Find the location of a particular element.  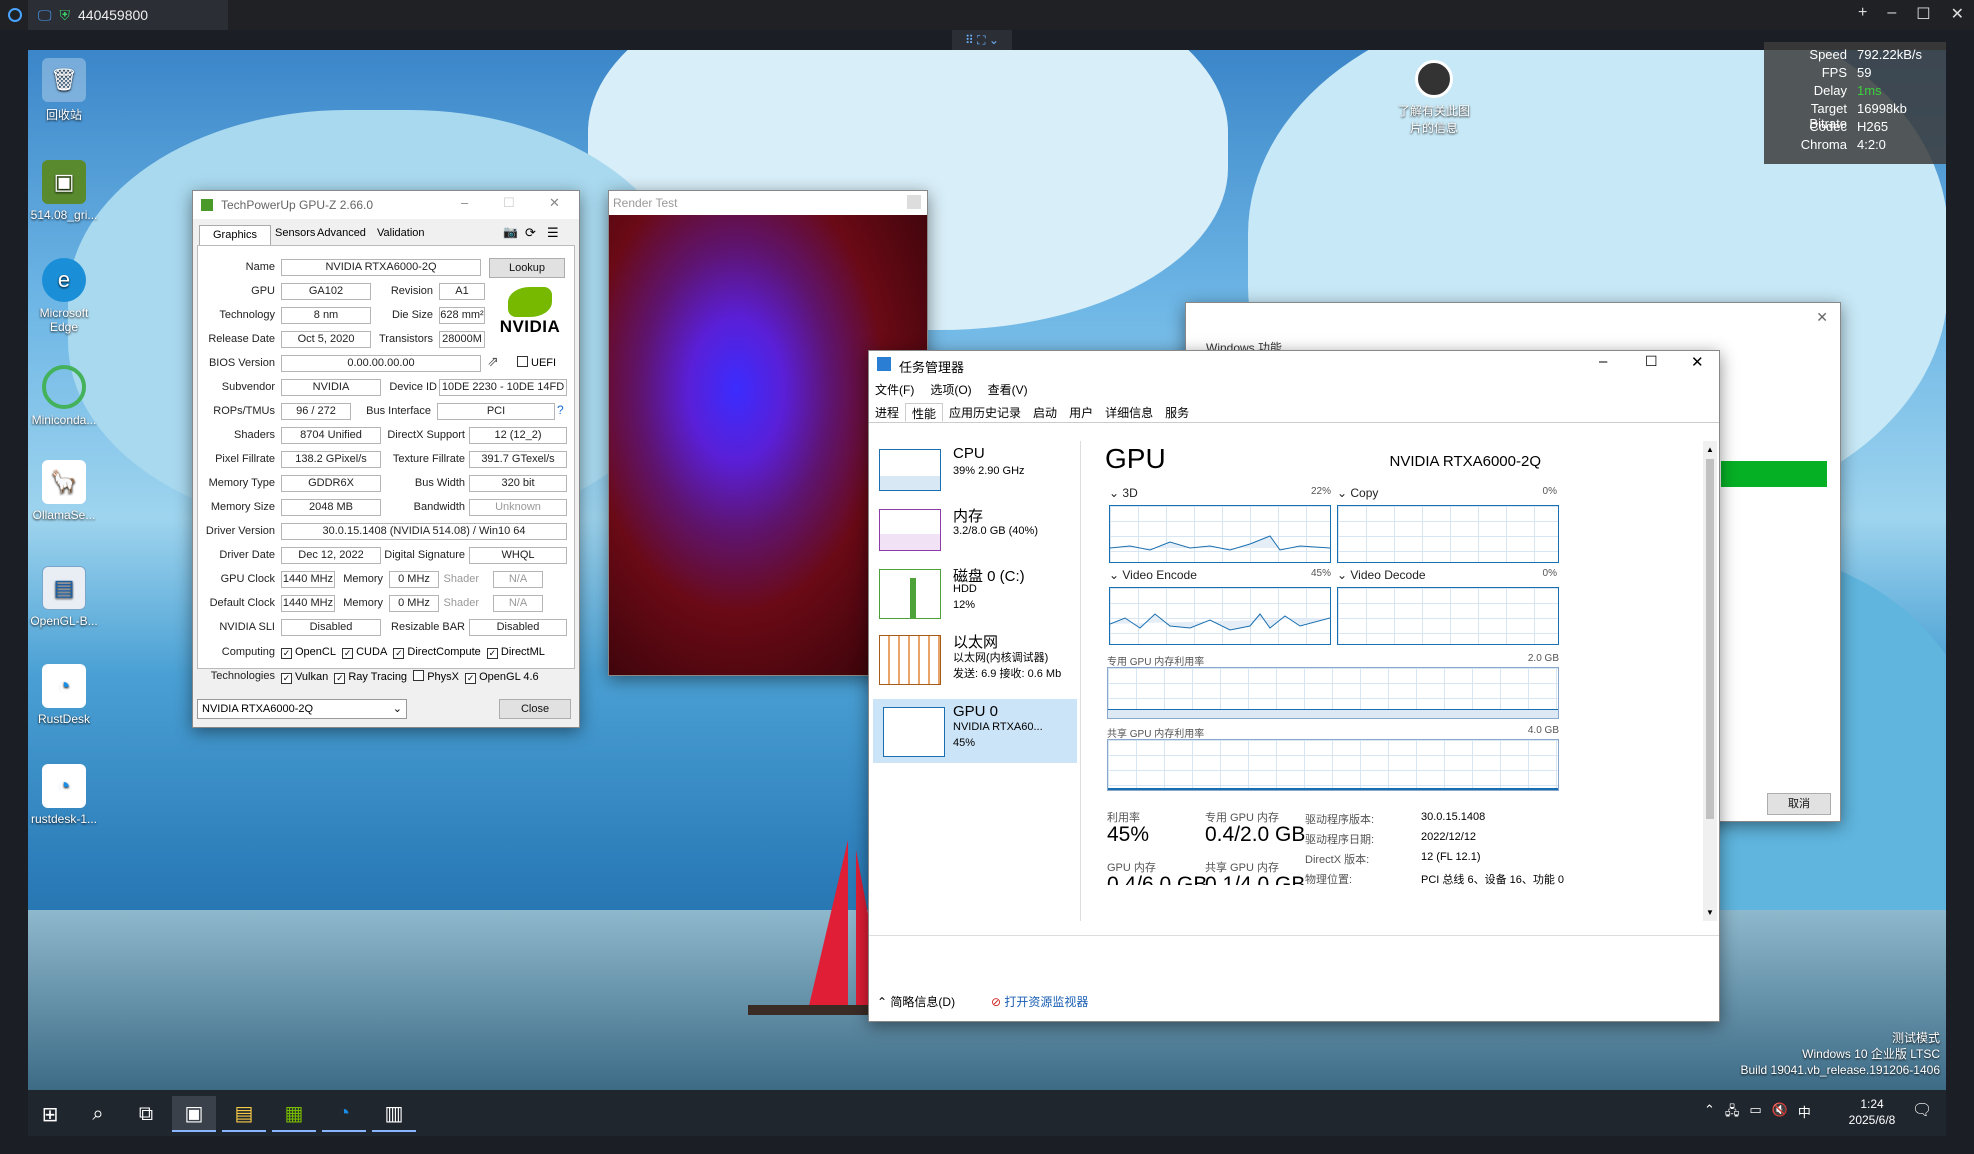

desktop-icon-recycle-bin: 🗑 回收站 is located at coordinates (64, 90).